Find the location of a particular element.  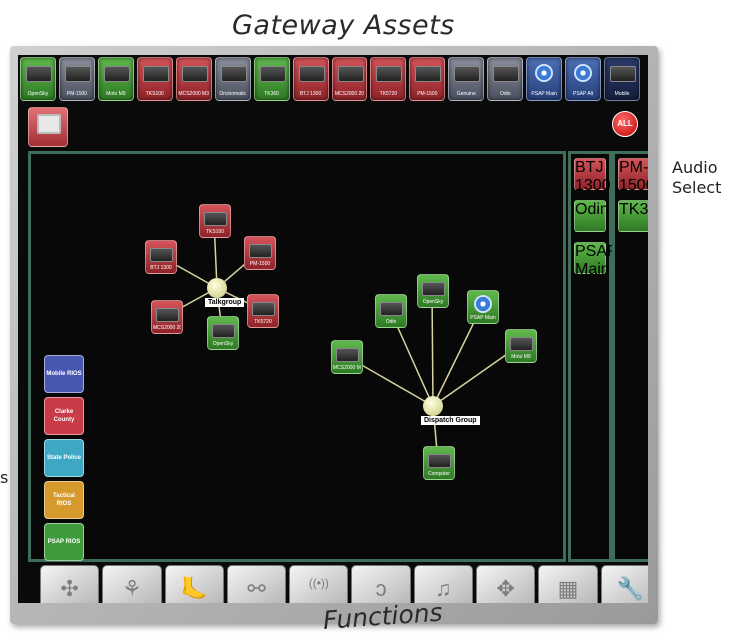

audio-select-tile: TK360 is located at coordinates (633, 216).